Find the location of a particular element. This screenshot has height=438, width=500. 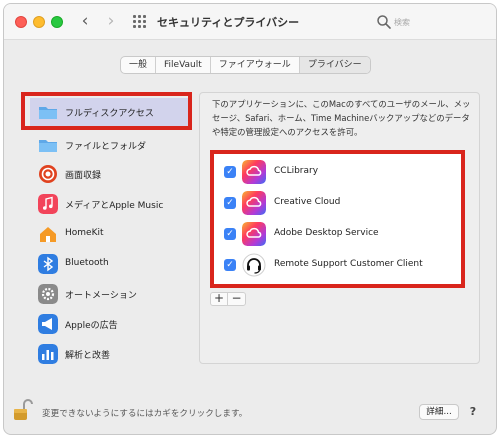

screen-record-icon is located at coordinates (48, 174).